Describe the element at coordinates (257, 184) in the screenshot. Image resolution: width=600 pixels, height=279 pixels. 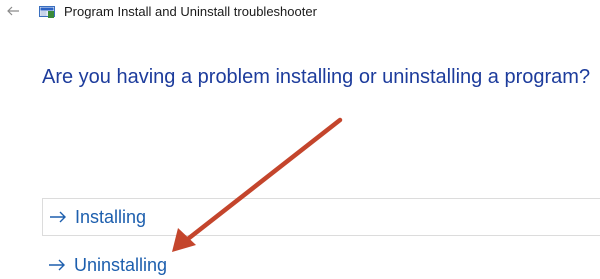
I see `annotation-arrow` at that location.